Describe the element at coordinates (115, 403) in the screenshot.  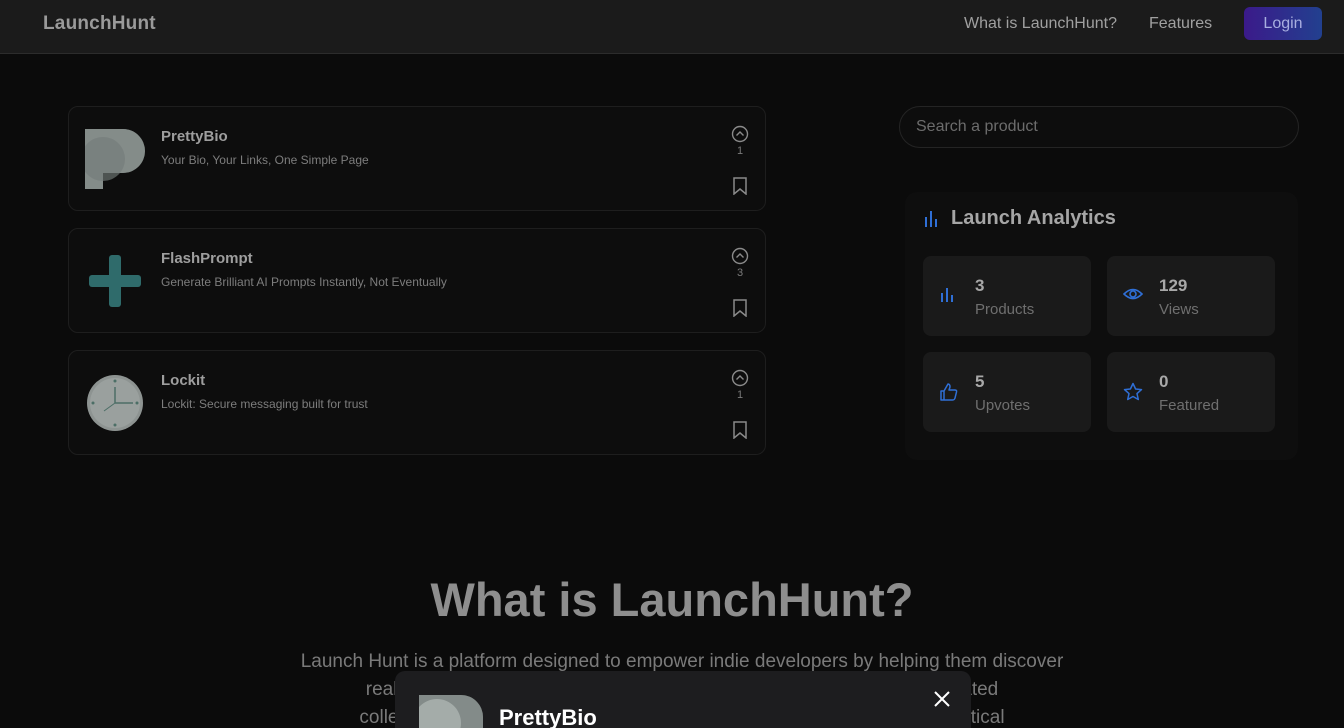
I see `clock-logo` at that location.